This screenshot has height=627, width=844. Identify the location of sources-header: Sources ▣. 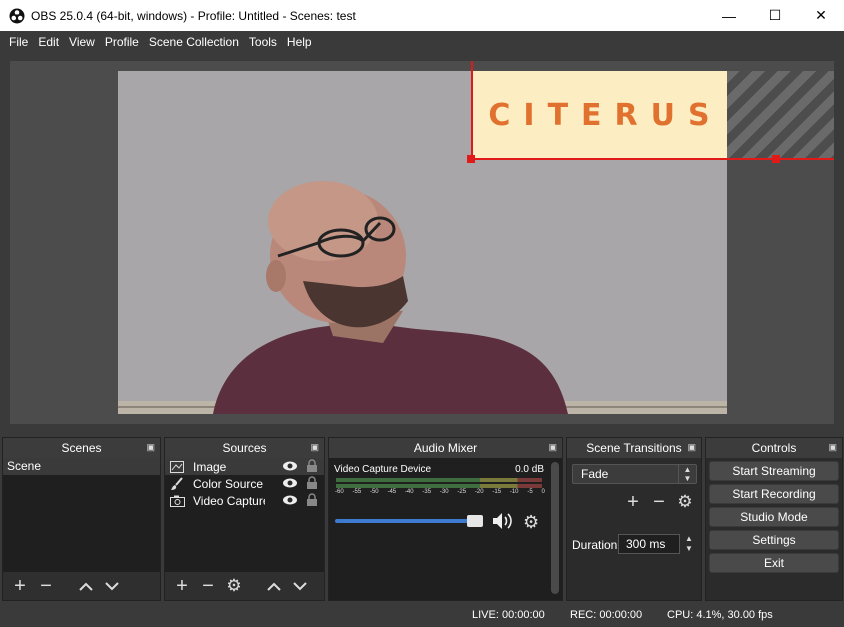
(244, 448).